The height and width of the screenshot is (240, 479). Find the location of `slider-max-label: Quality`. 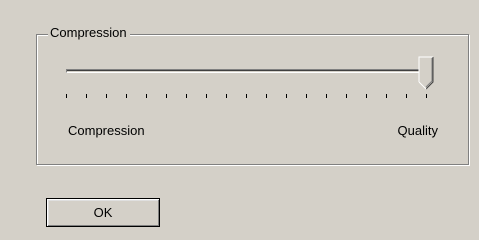

slider-max-label: Quality is located at coordinates (417, 130).